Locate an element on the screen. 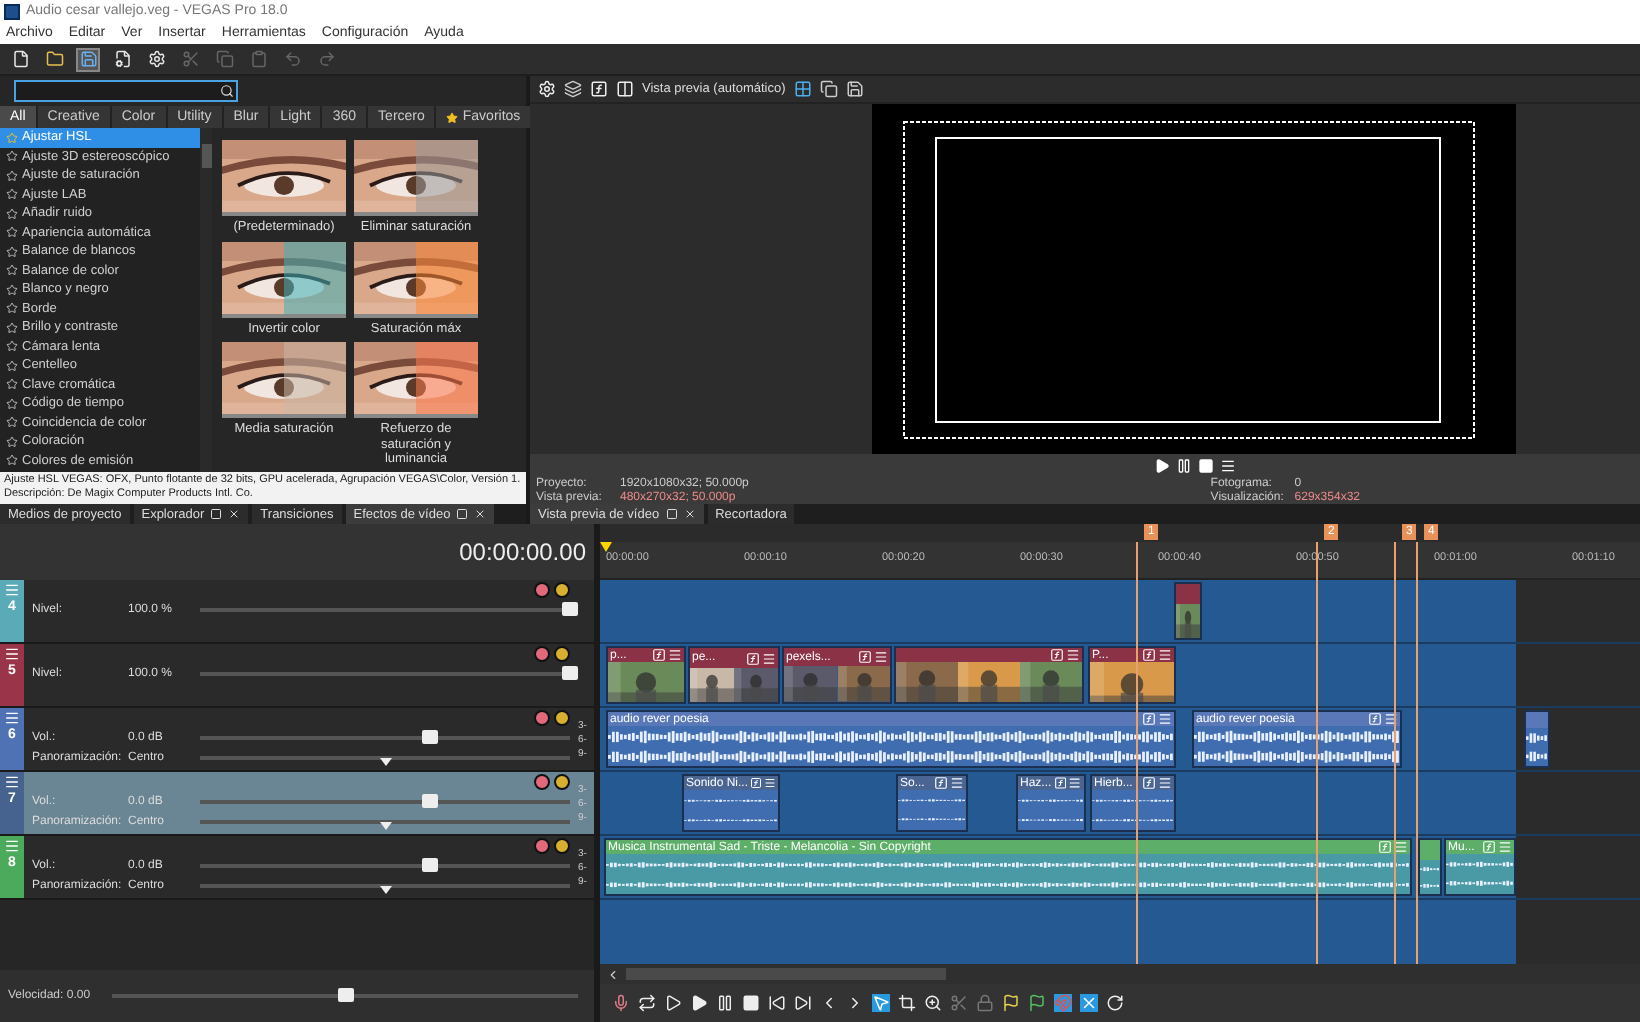 The width and height of the screenshot is (1640, 1022). search-field is located at coordinates (126, 91).